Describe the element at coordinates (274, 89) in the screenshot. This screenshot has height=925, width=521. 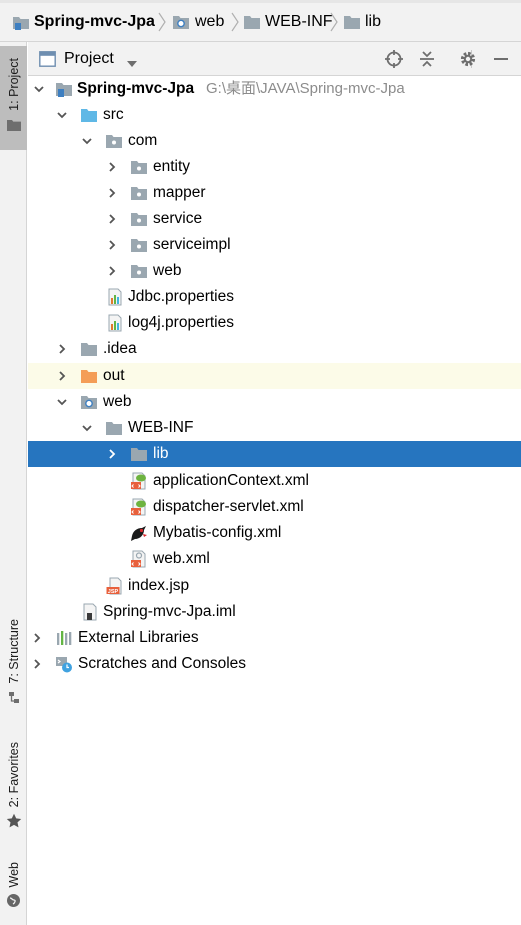
I see `tree-node-root: Spring-mvc-Jpa G:\桌面\JAVA\Spring-mvc-Jpa` at that location.